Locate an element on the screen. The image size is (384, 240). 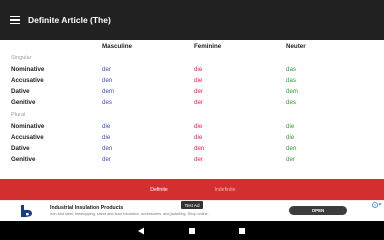
cell-feminine: den is located at coordinates (199, 148).